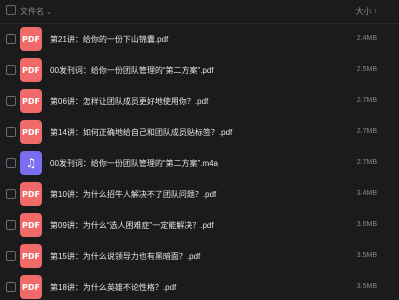 Image resolution: width=399 pixels, height=300 pixels. Describe the element at coordinates (366, 193) in the screenshot. I see `file-size: 3.4MB` at that location.